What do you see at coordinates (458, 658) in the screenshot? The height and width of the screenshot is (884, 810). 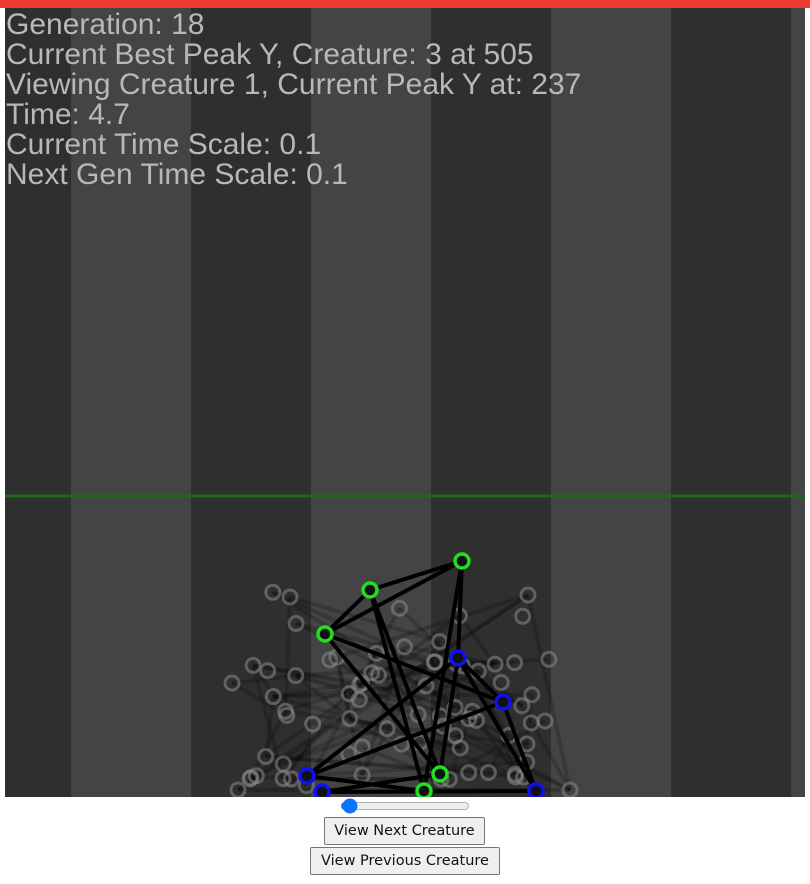 I see `creature-node-d` at bounding box center [458, 658].